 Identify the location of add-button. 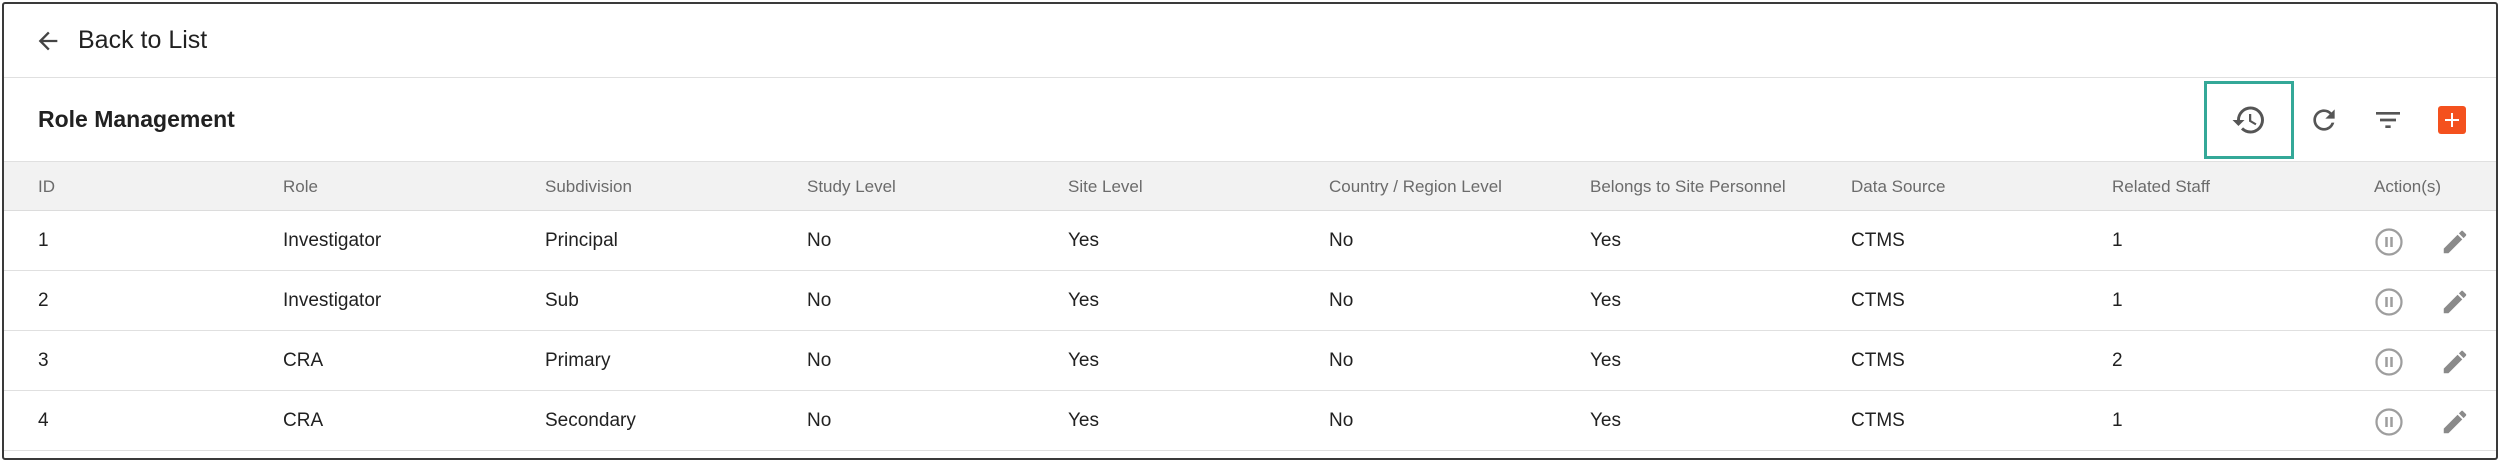
(2452, 120).